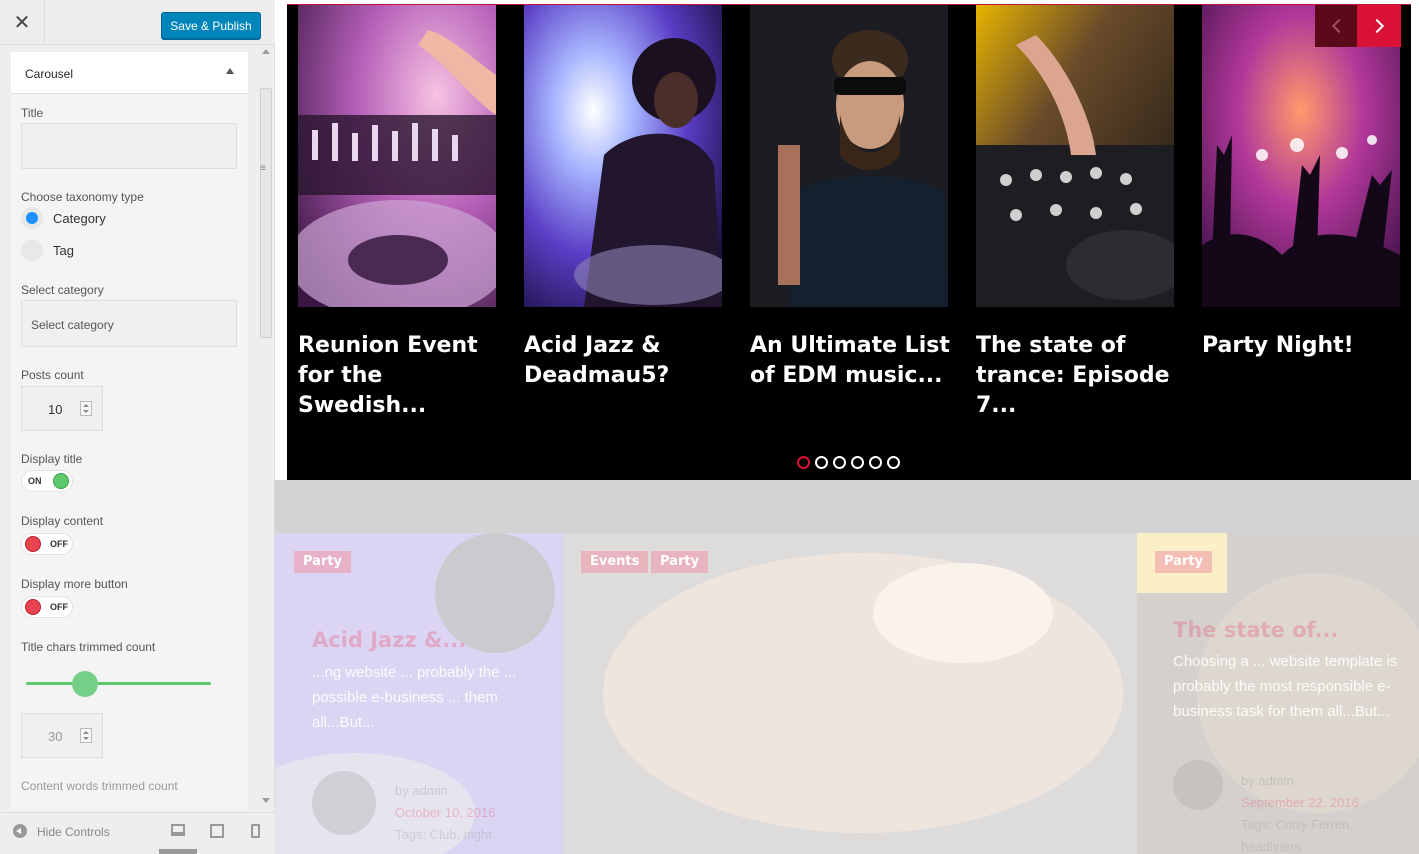 The image size is (1419, 854). I want to click on title-input, so click(129, 146).